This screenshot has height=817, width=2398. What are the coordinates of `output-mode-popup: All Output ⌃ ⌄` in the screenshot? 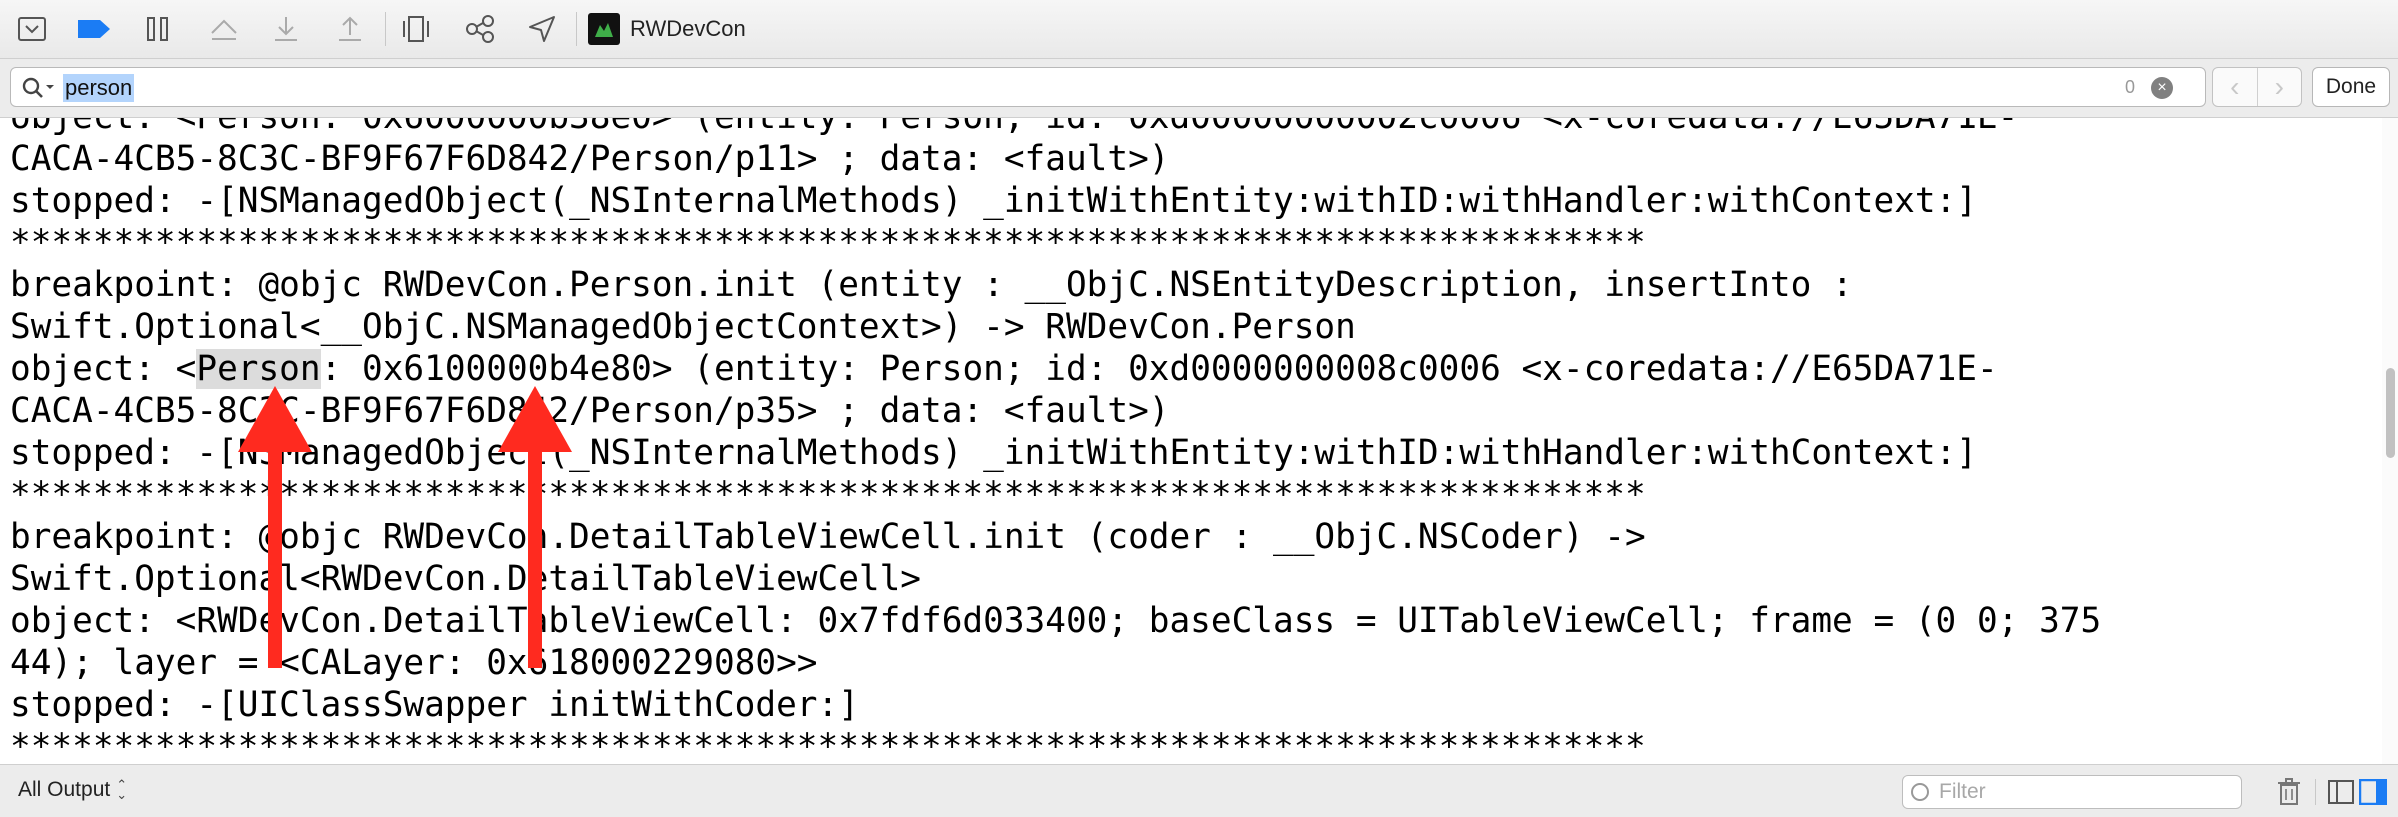 It's located at (72, 790).